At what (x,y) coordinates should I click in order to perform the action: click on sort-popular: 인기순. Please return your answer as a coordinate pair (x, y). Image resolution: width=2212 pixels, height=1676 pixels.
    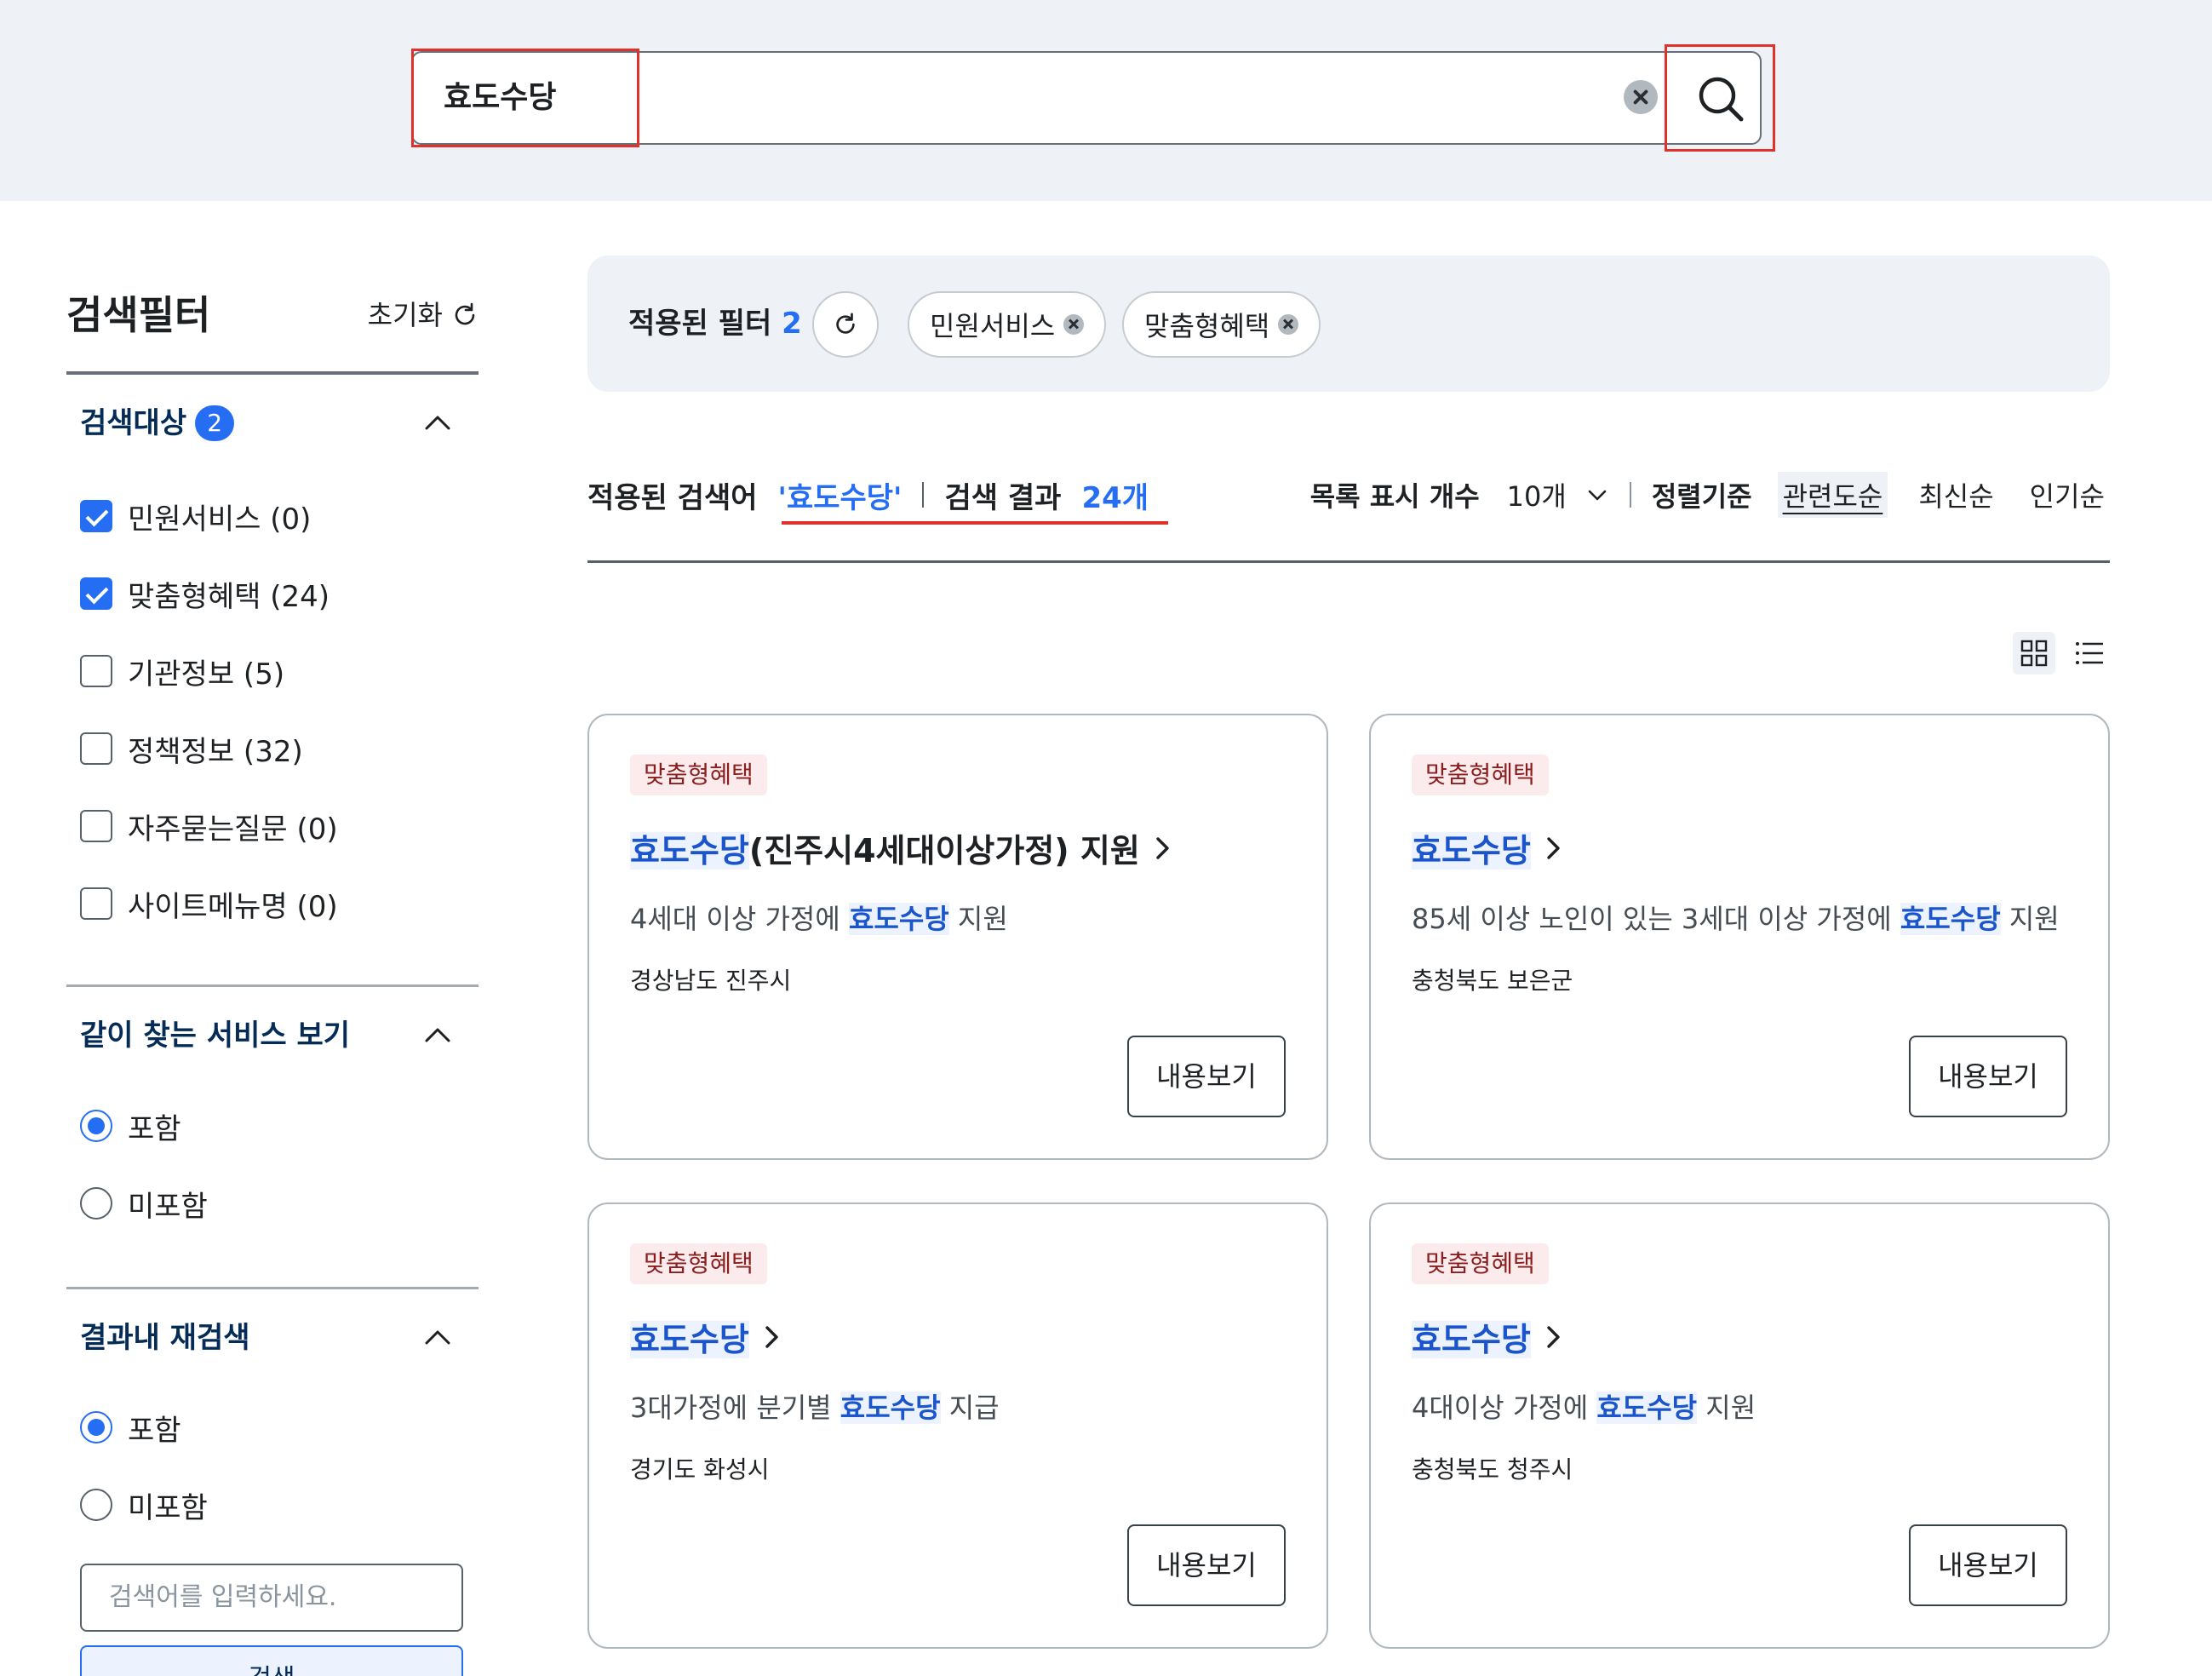
    Looking at the image, I should click on (2068, 495).